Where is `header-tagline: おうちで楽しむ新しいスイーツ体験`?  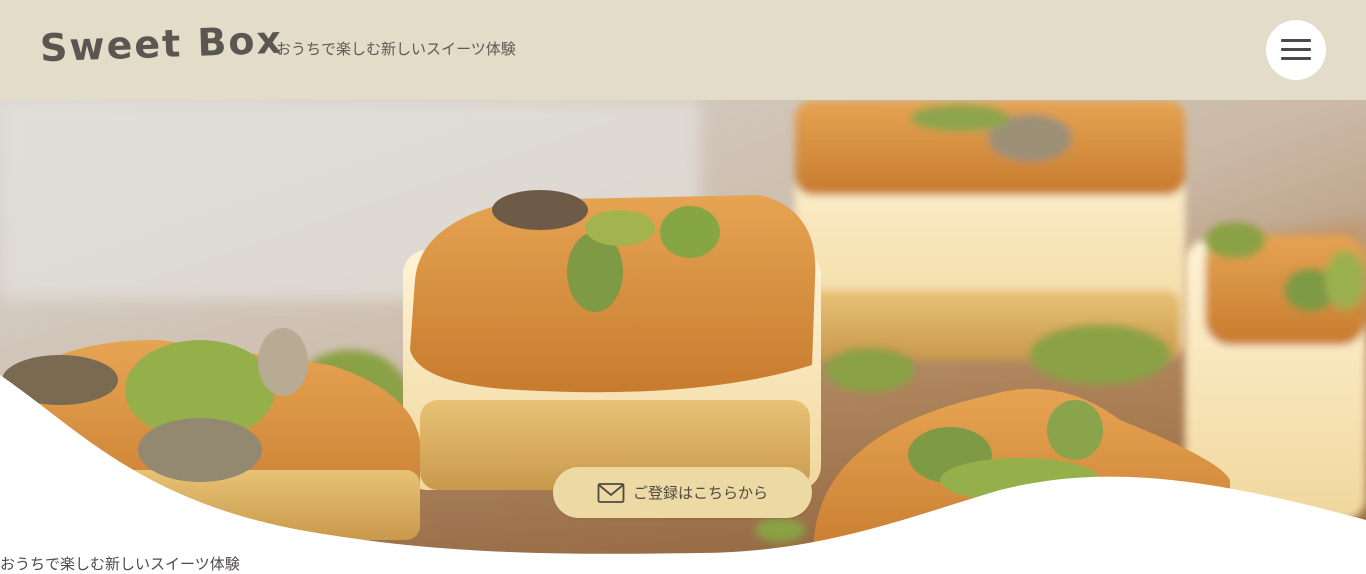 header-tagline: おうちで楽しむ新しいスイーツ体験 is located at coordinates (396, 49).